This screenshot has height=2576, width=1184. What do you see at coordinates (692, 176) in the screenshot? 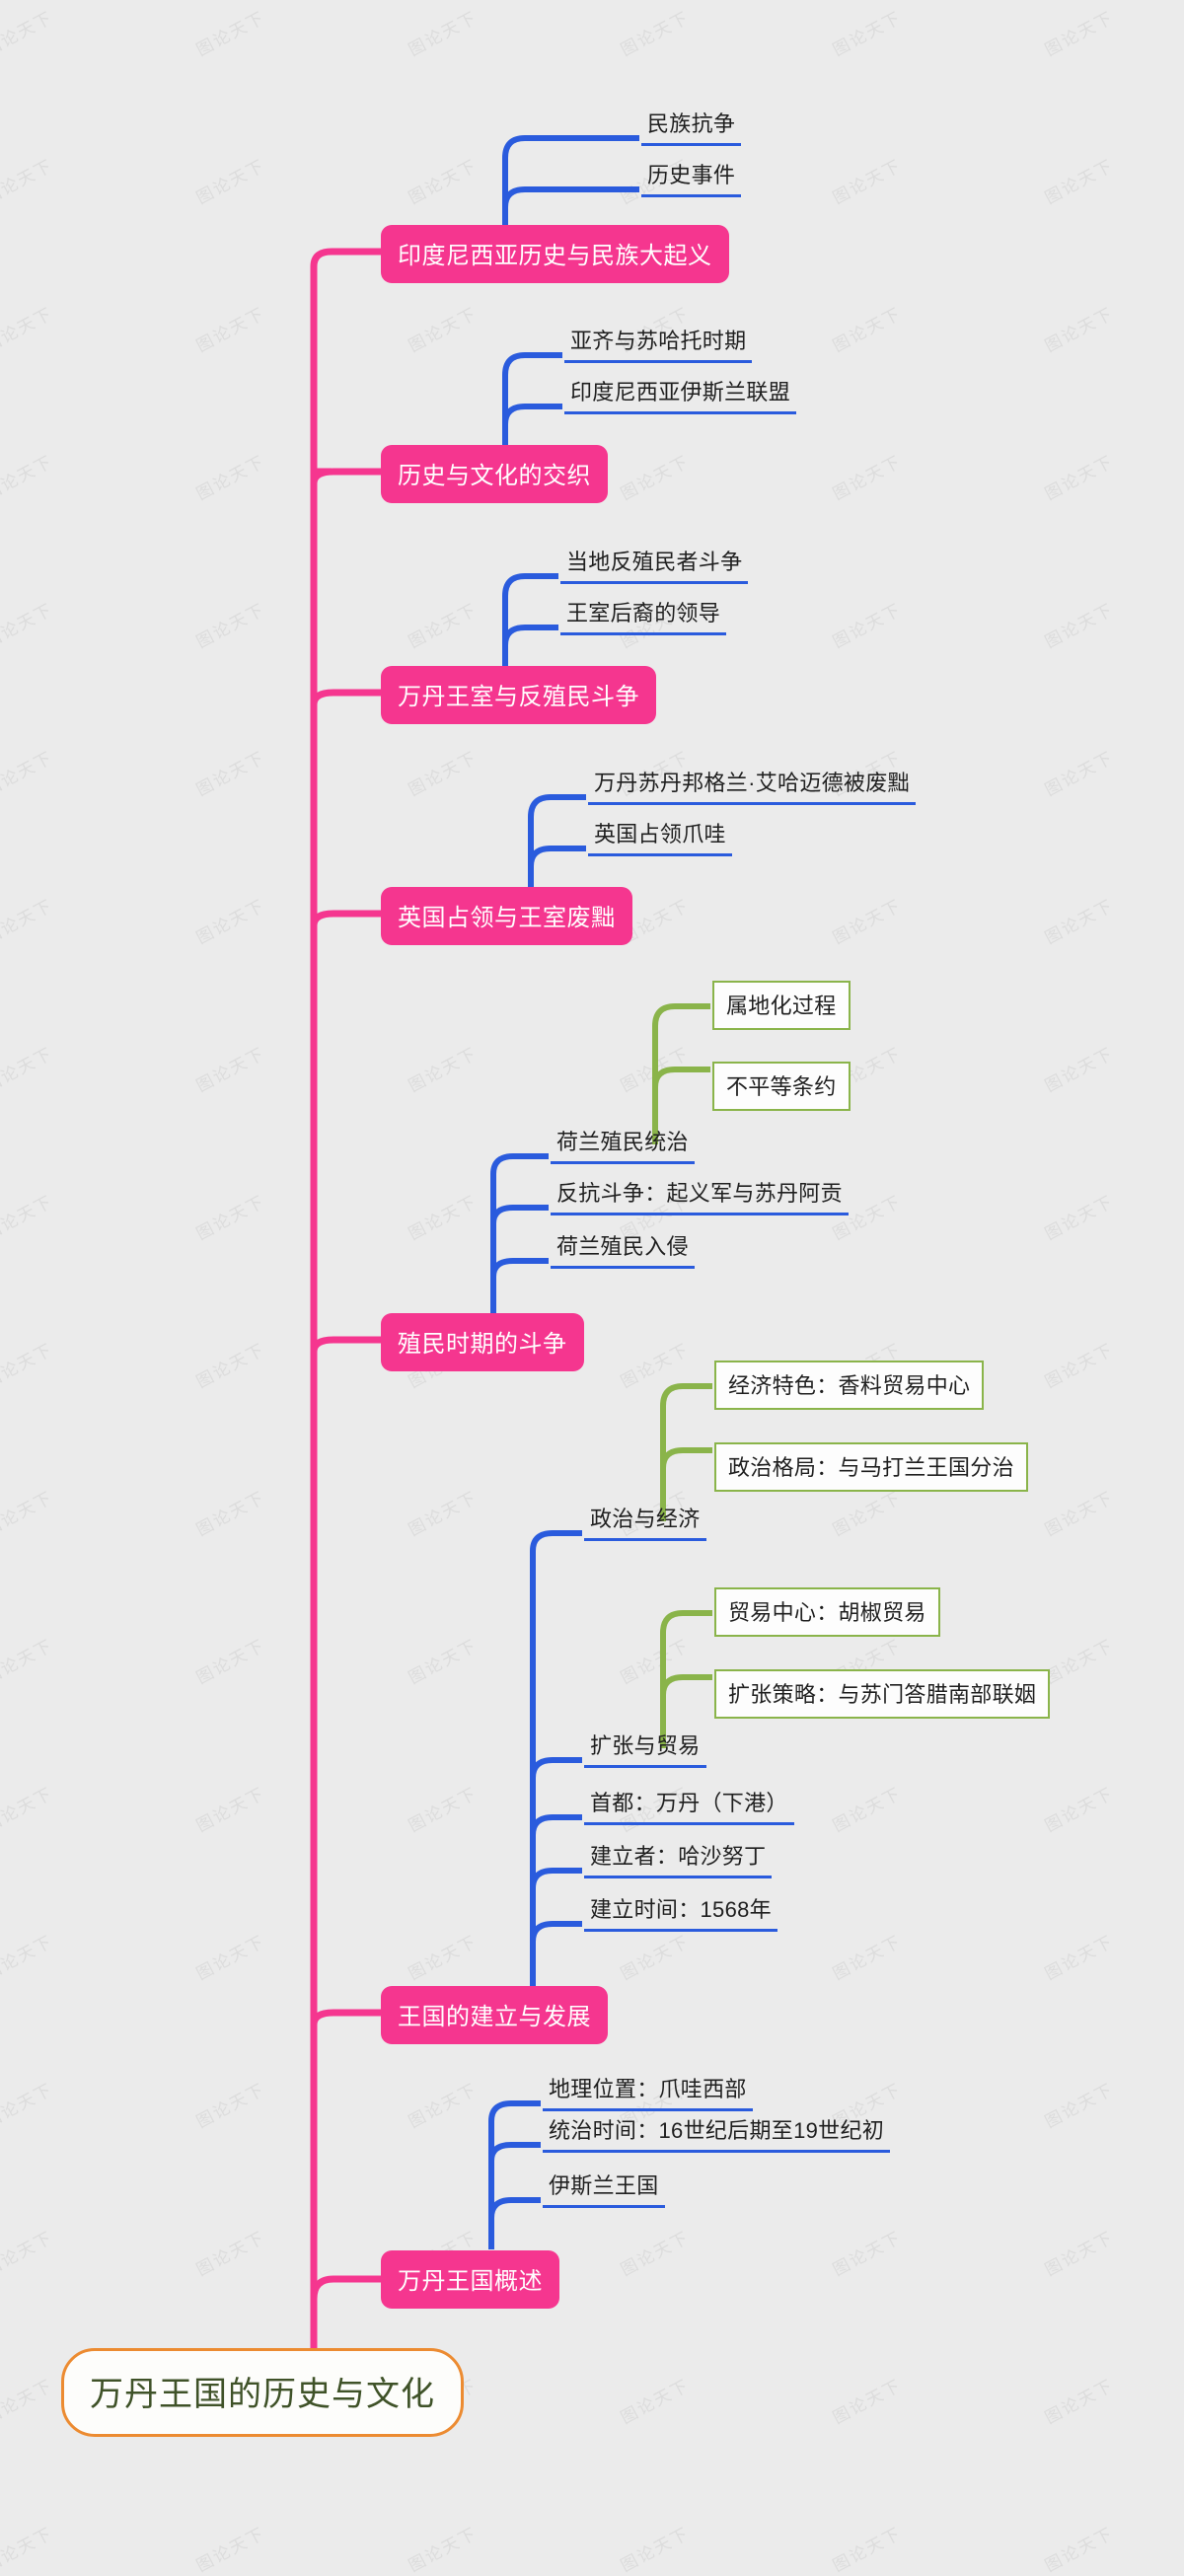
I see `leaf-node-1-2: 历史事件` at bounding box center [692, 176].